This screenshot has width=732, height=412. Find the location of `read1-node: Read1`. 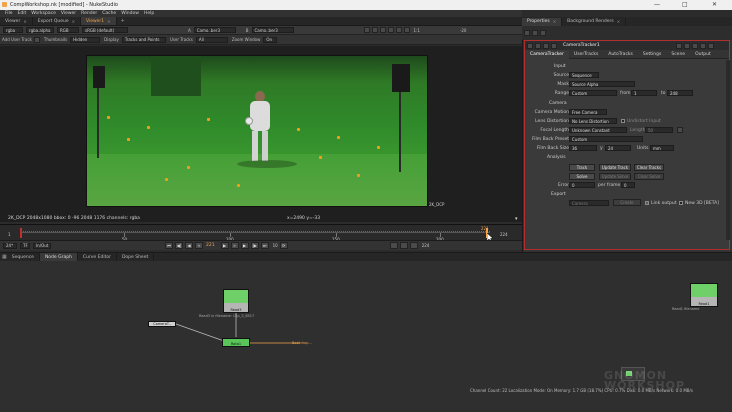

read1-node: Read1 is located at coordinates (704, 295).